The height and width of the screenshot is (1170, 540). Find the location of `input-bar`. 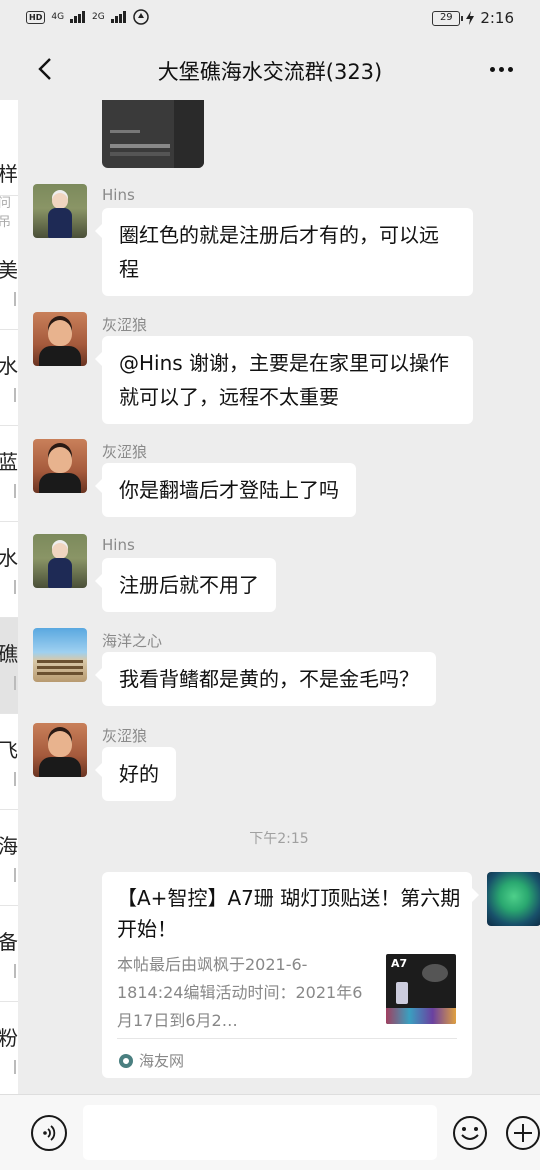

input-bar is located at coordinates (270, 1132).